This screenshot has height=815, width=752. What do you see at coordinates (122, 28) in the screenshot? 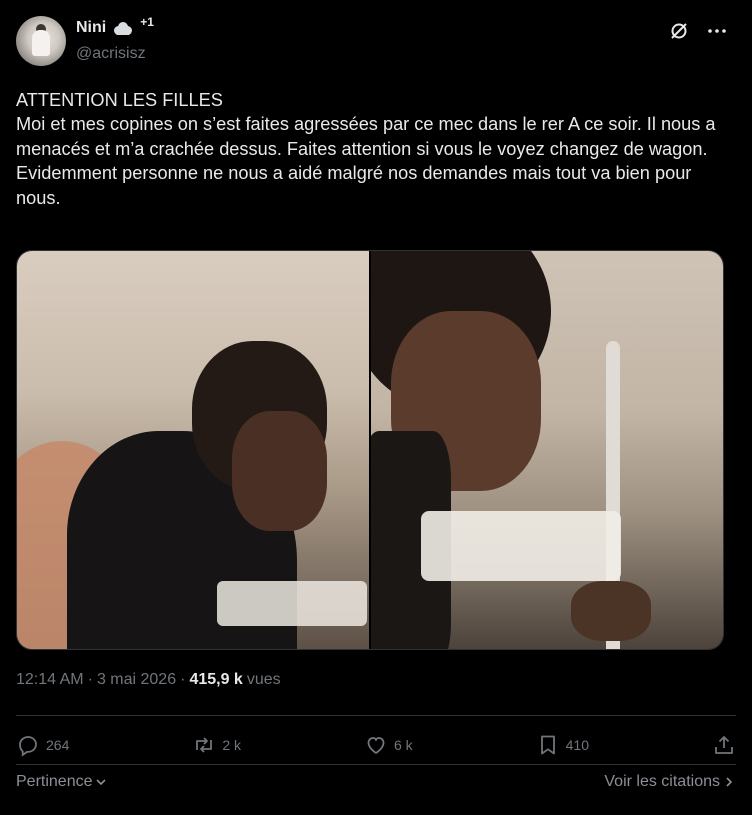
I see `cloud-icon` at bounding box center [122, 28].